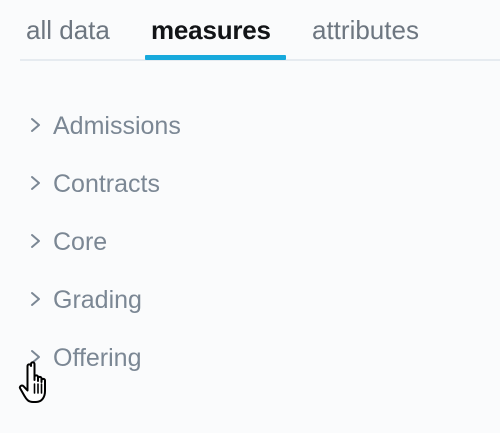 Image resolution: width=500 pixels, height=433 pixels. Describe the element at coordinates (244, 300) in the screenshot. I see `folder-item-grading: Grading` at that location.